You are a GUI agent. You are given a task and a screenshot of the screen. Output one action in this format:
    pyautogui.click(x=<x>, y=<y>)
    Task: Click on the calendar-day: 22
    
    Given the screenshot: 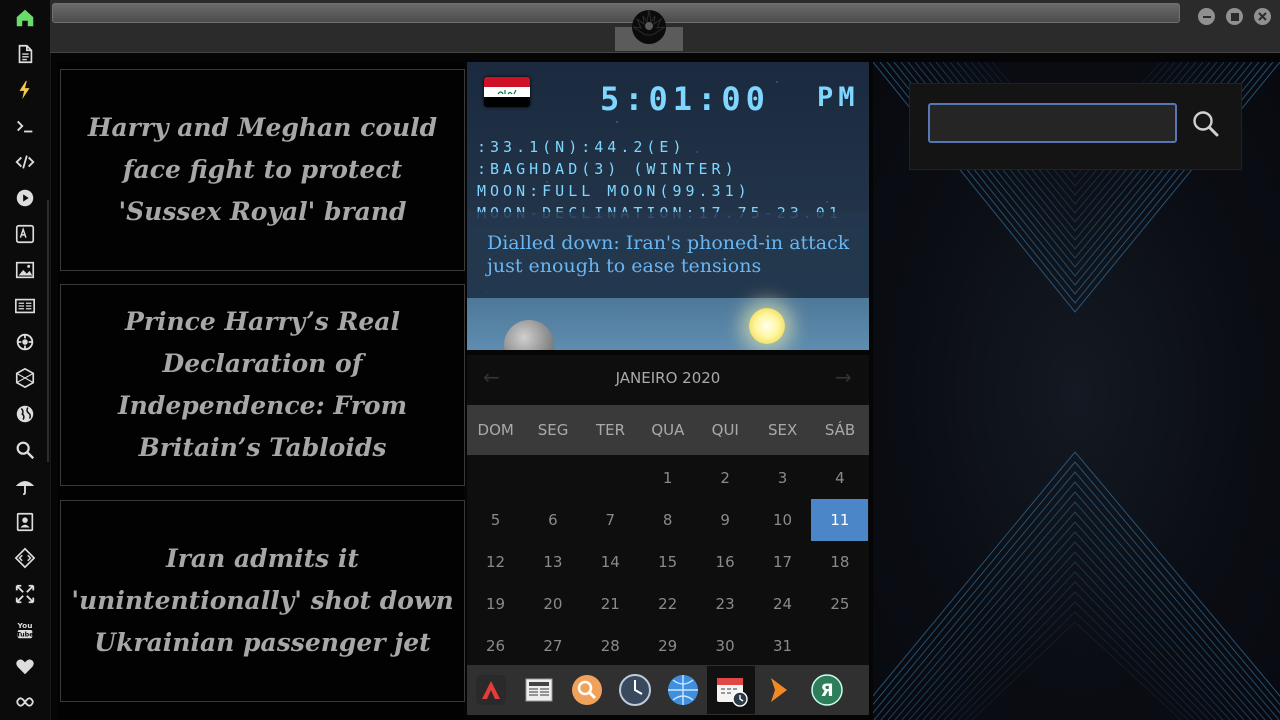 What is the action you would take?
    pyautogui.click(x=667, y=604)
    